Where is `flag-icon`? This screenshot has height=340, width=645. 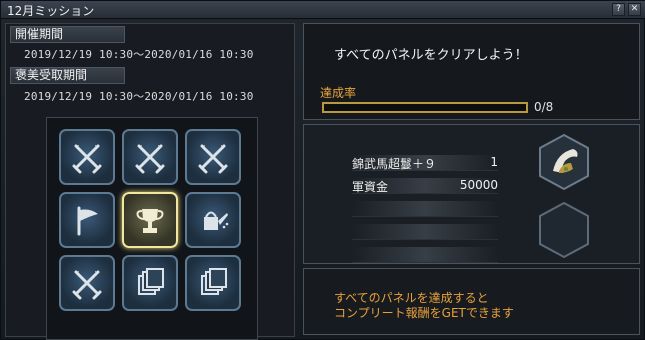 flag-icon is located at coordinates (87, 221).